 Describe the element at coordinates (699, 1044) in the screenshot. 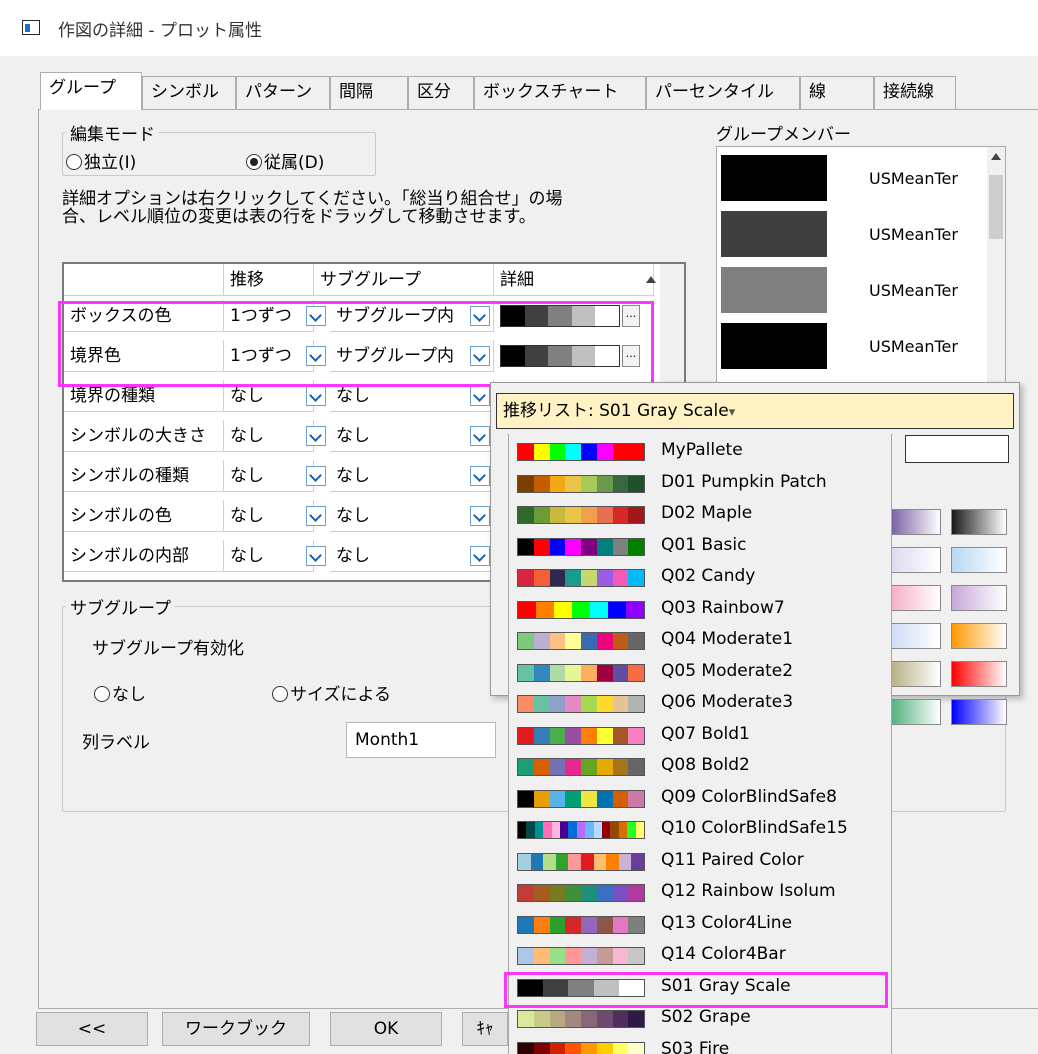

I see `palette-list-item: S03 Fire` at that location.